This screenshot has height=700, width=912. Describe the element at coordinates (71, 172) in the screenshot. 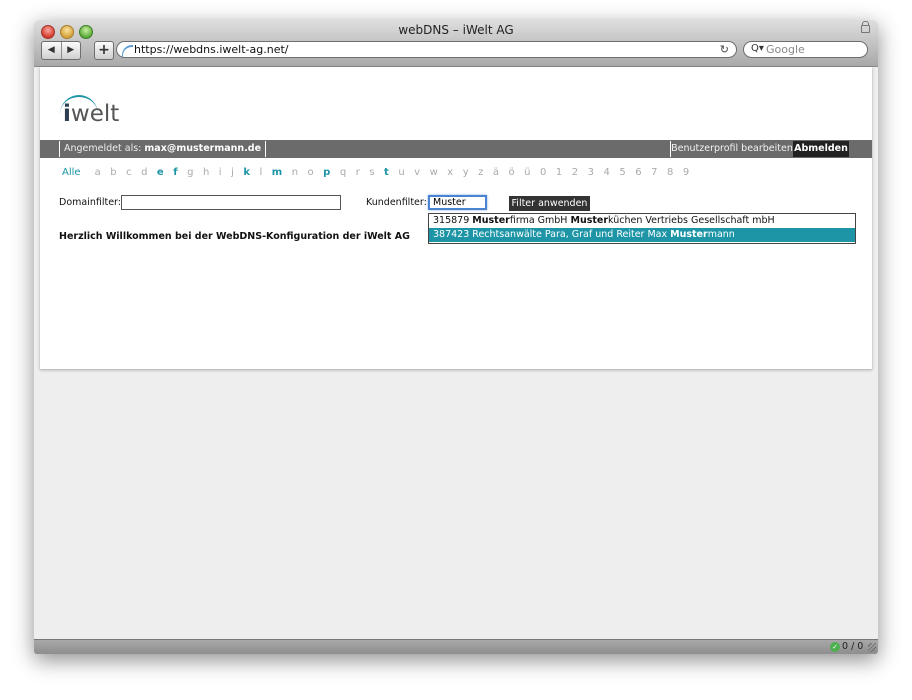

I see `letter-all: Alle` at that location.